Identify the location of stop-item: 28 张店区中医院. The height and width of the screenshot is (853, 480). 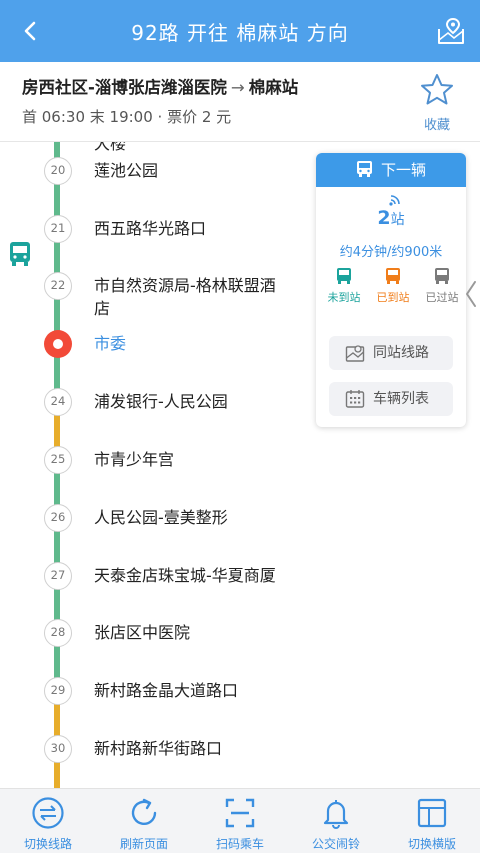
(240, 639).